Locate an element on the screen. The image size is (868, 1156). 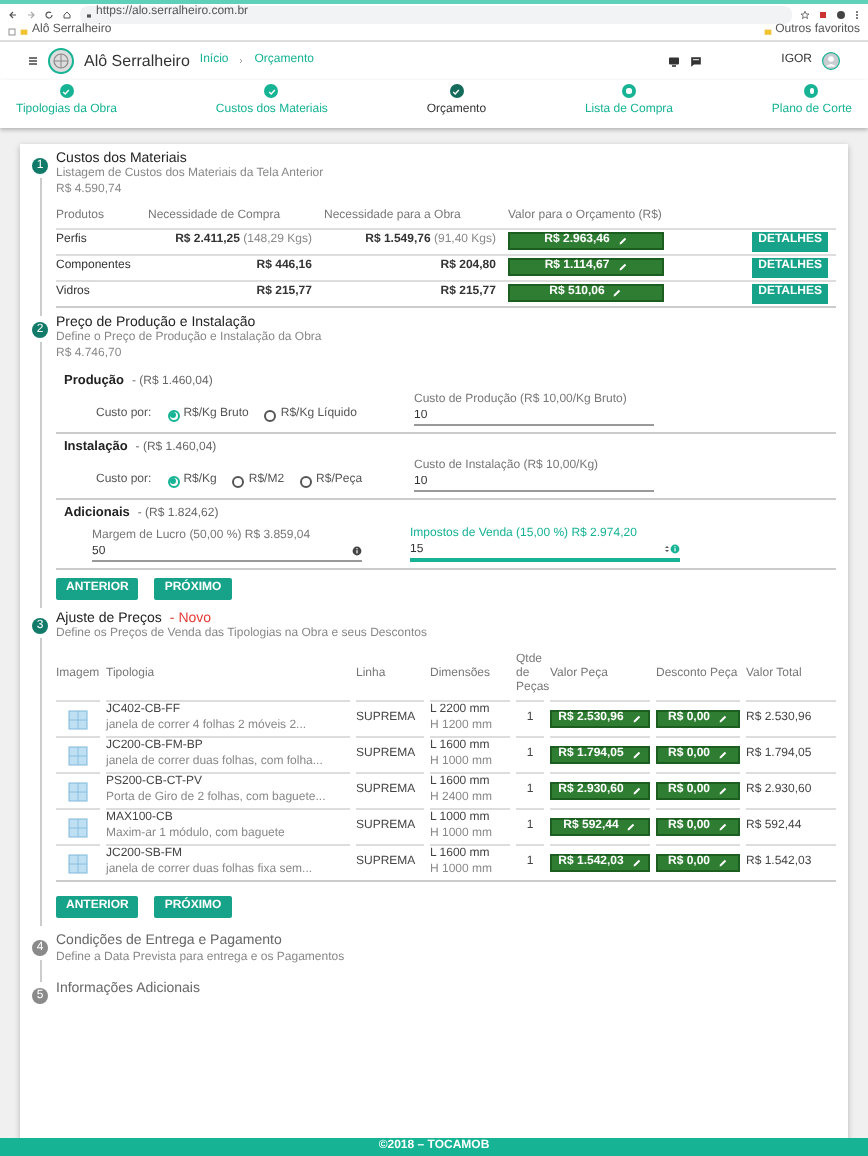
home-icon is located at coordinates (67, 14).